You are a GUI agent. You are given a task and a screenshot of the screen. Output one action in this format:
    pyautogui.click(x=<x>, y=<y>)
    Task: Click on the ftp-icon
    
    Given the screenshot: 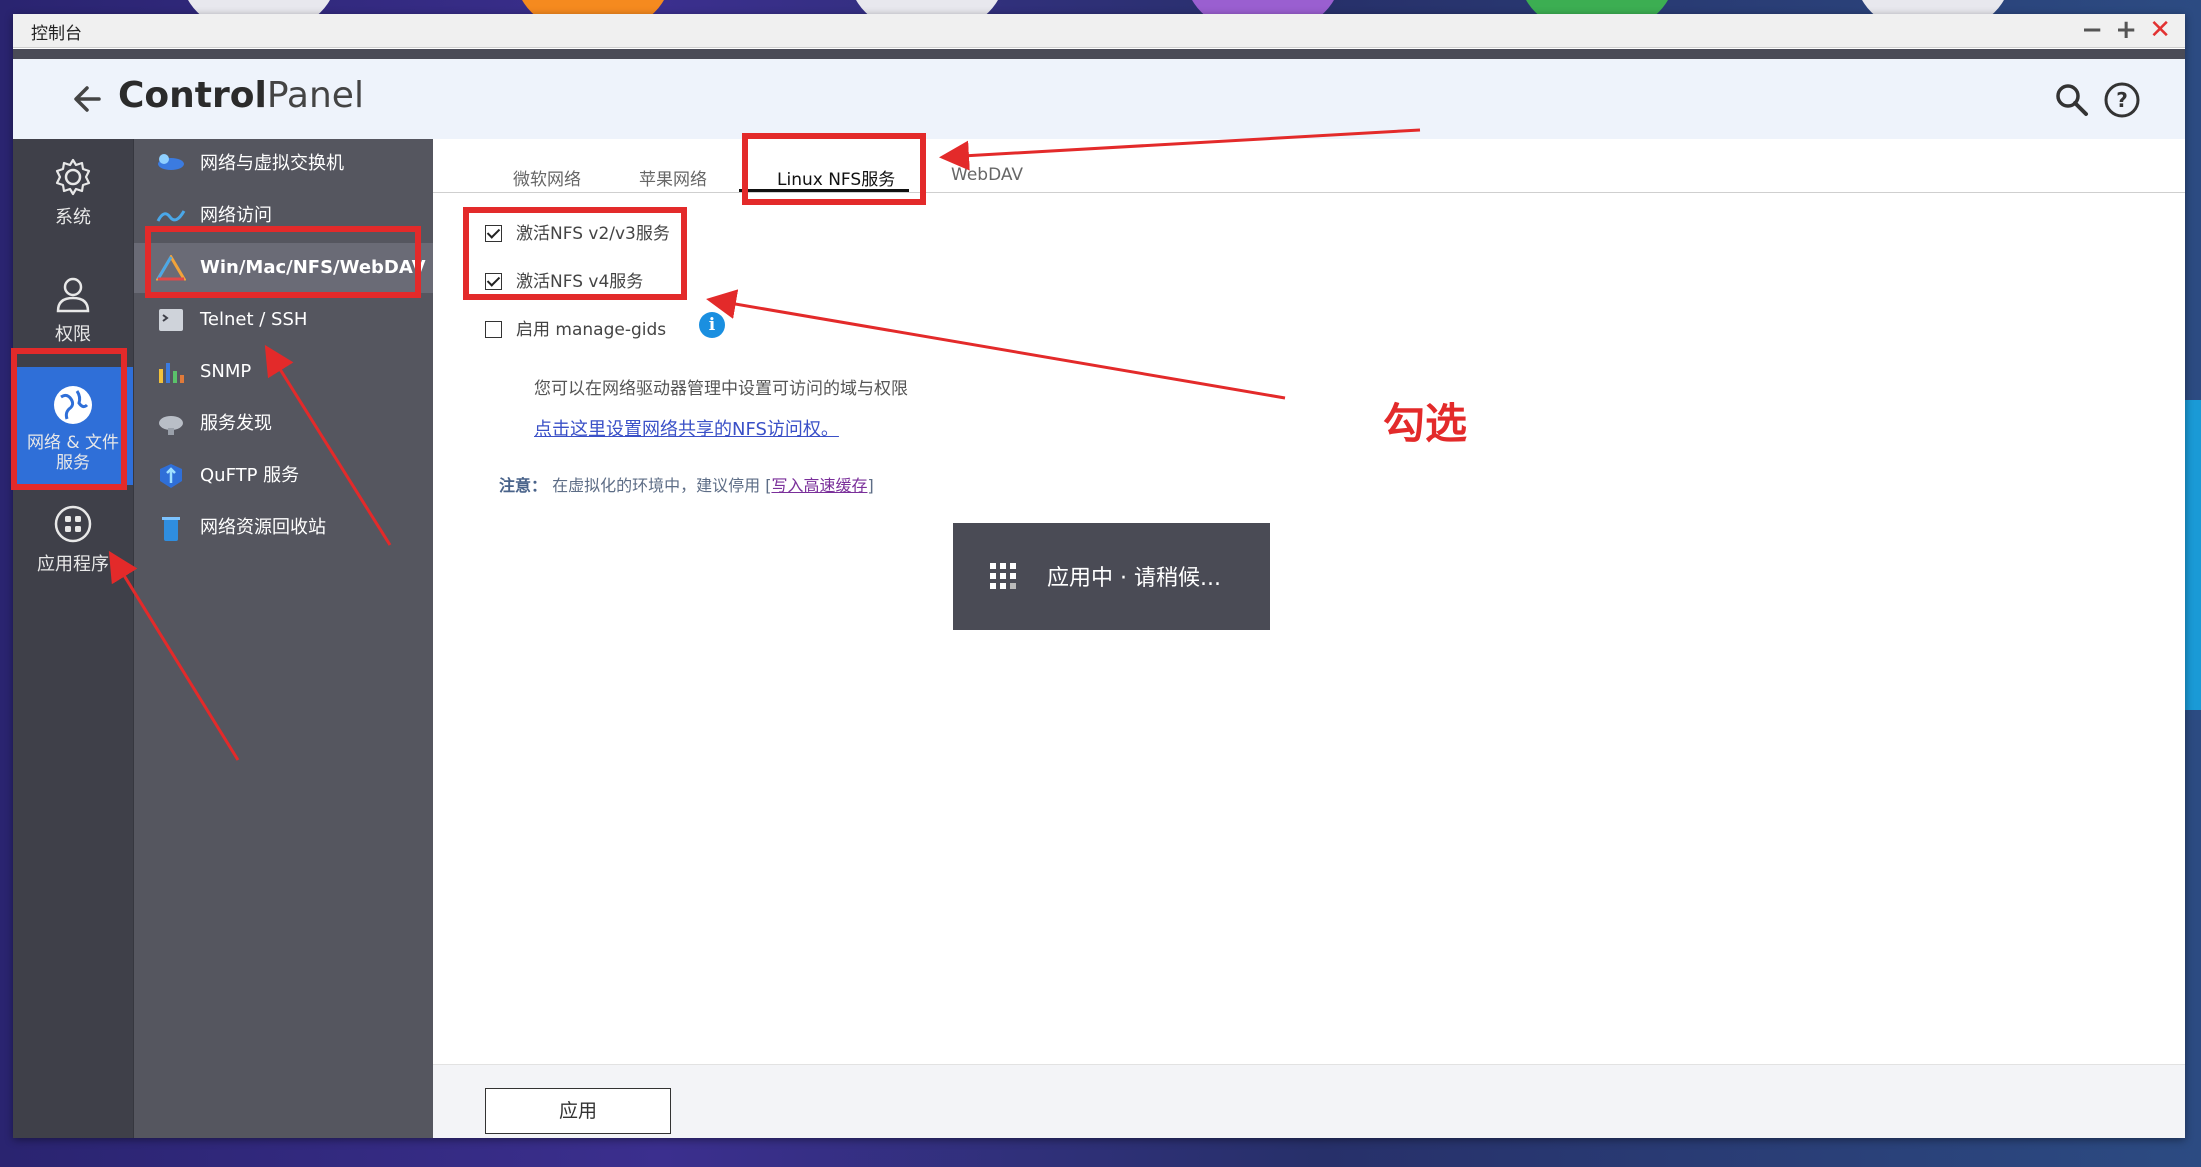 What is the action you would take?
    pyautogui.click(x=171, y=476)
    